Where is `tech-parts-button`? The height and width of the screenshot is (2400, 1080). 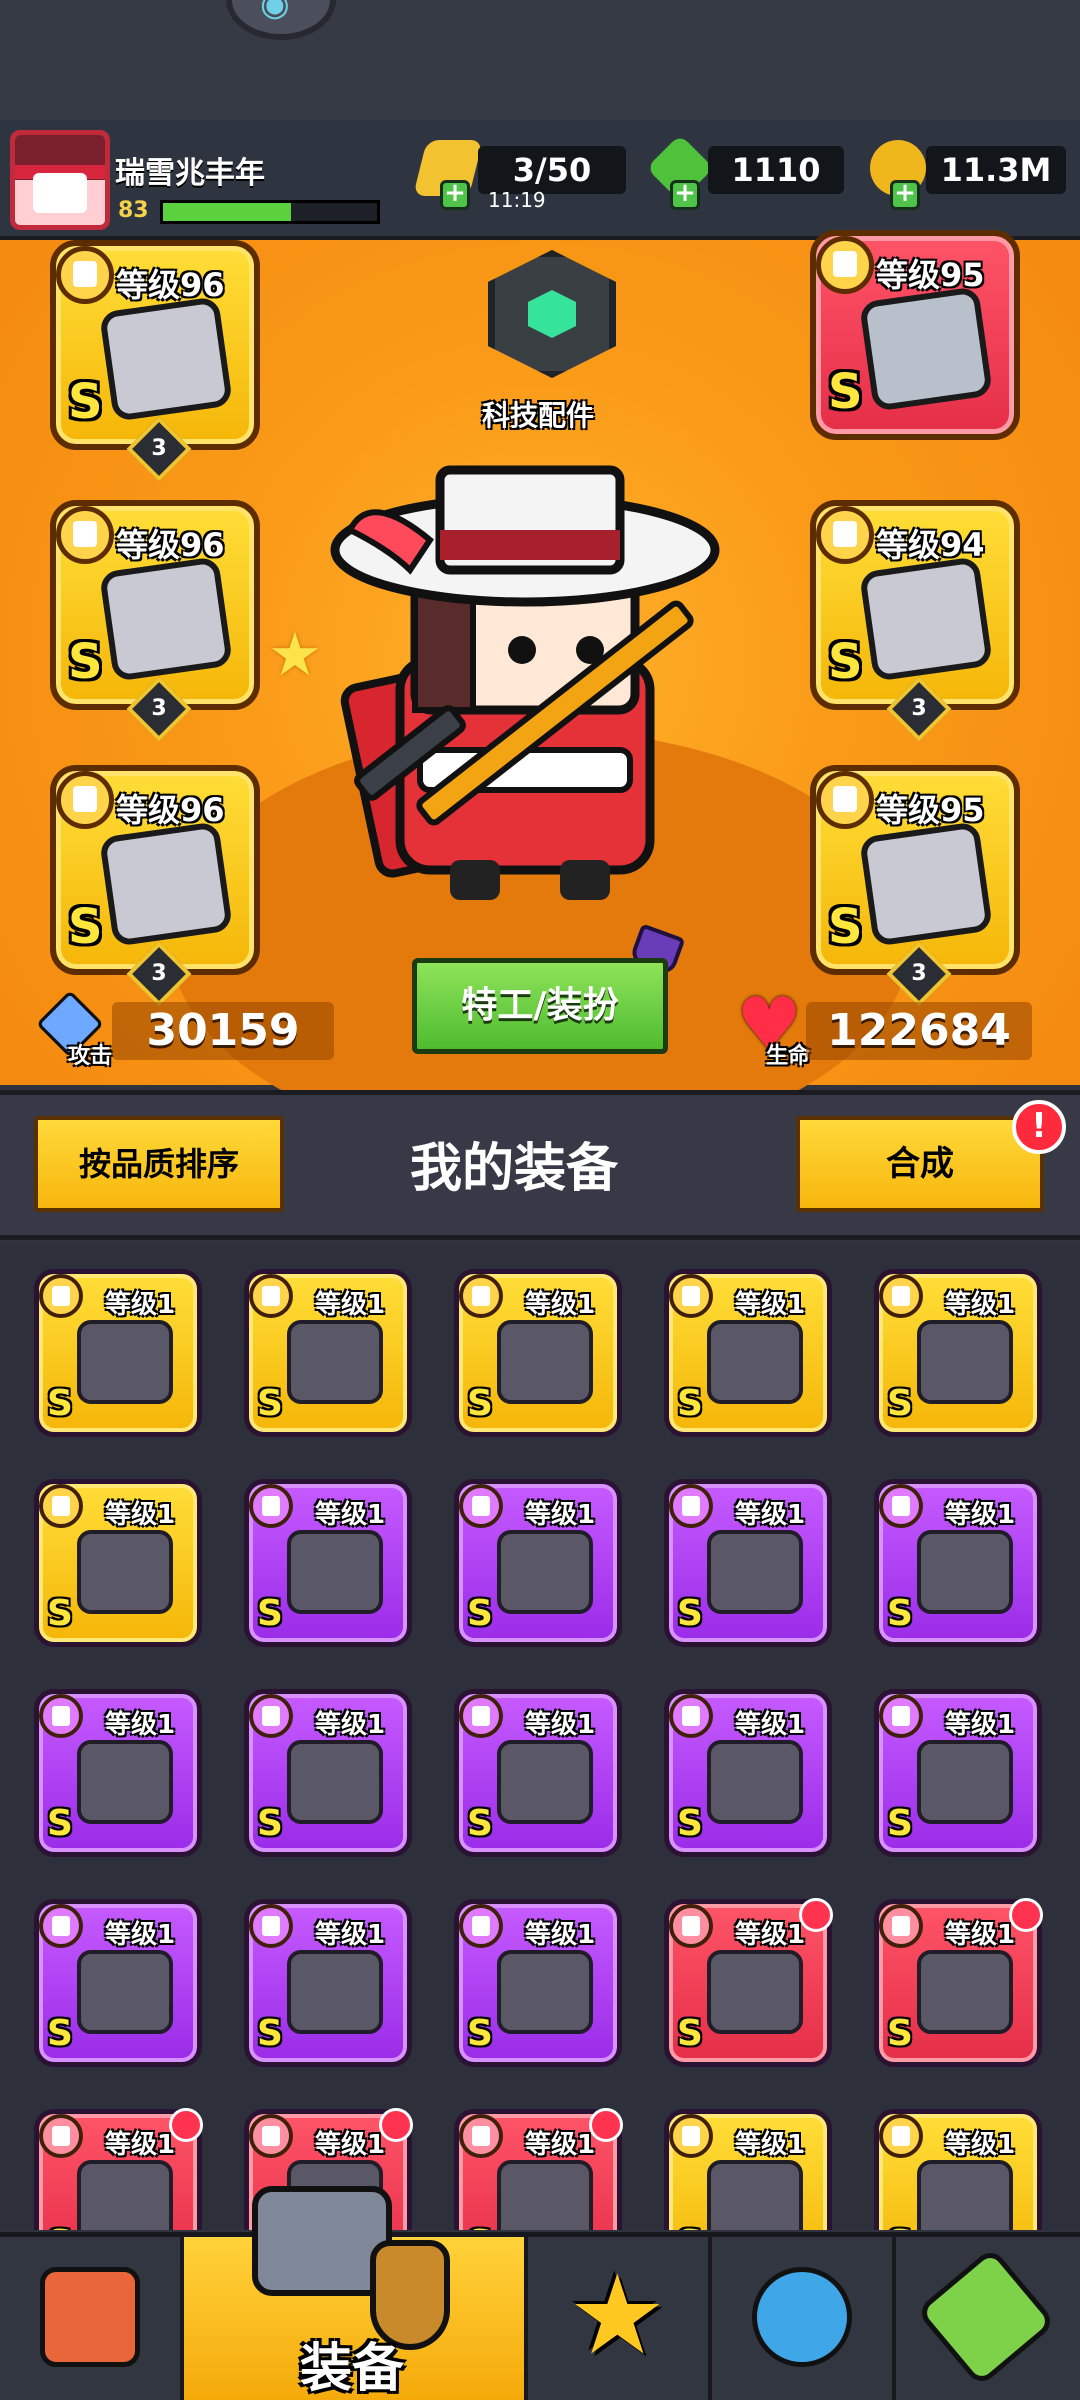
tech-parts-button is located at coordinates (553, 325).